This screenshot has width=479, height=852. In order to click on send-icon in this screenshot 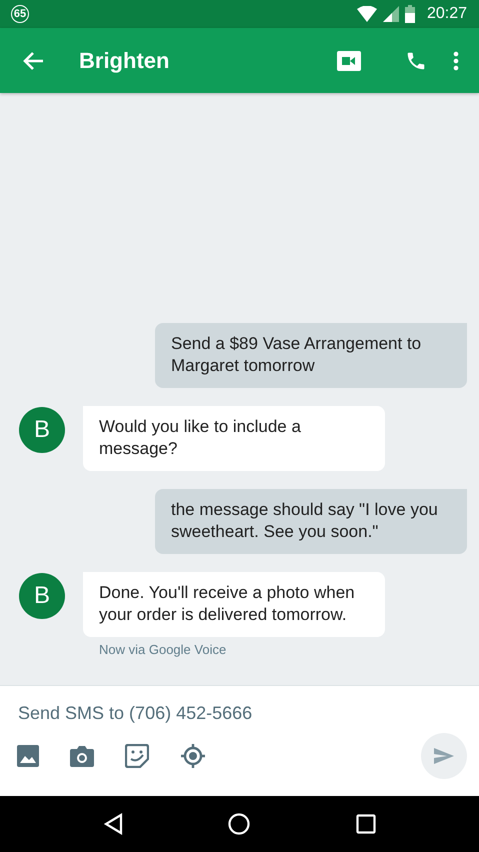, I will do `click(444, 756)`.